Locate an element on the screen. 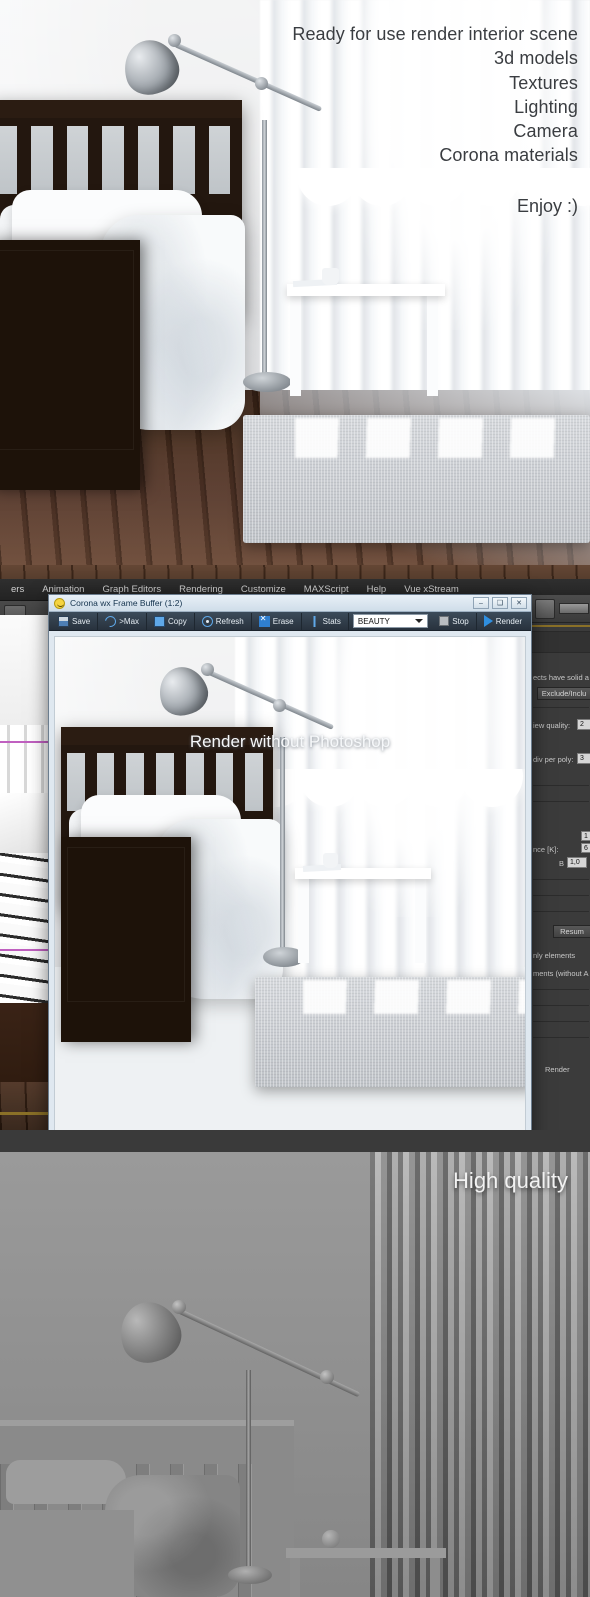  send-to-max-button: >Max is located at coordinates (123, 621).